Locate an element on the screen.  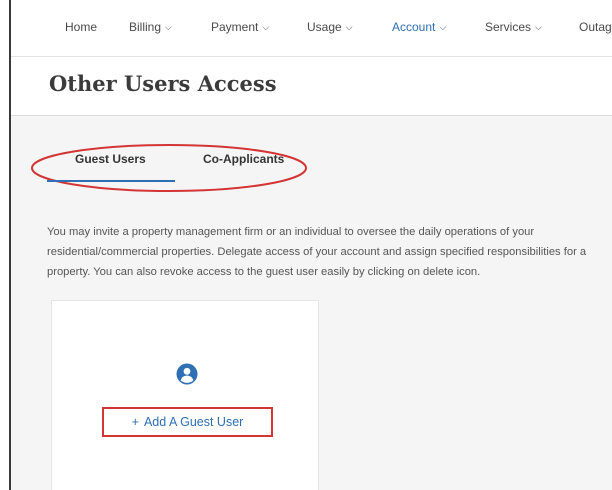
page-title: Other Users Access is located at coordinates (163, 83).